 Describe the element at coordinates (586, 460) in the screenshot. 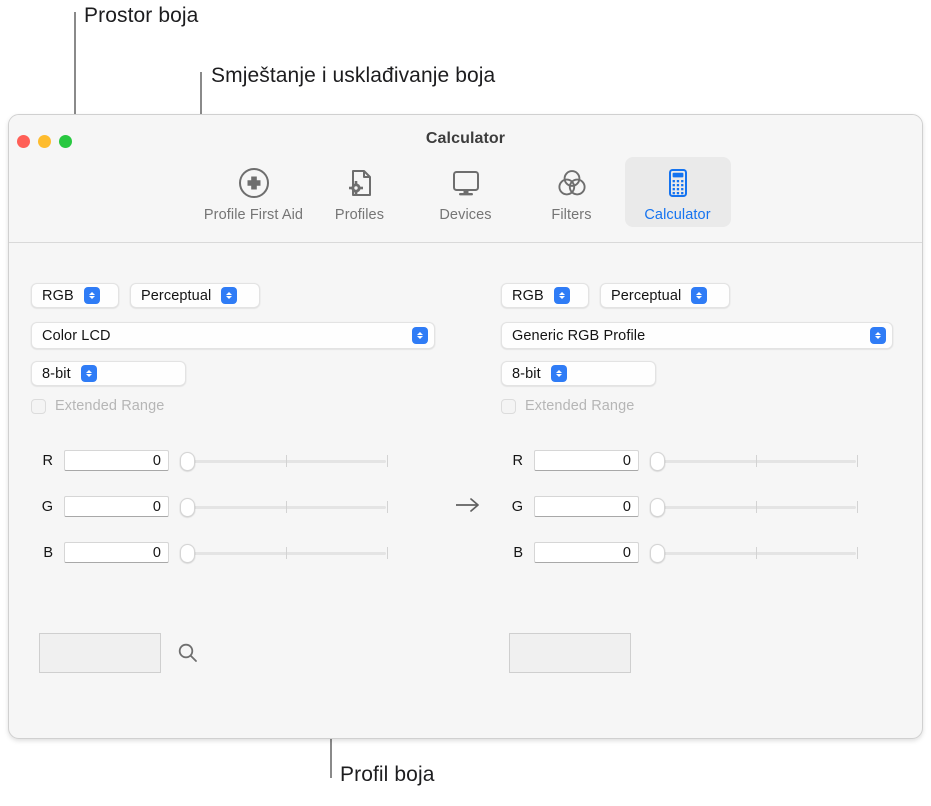

I see `destination-channel-input-r: 0` at that location.